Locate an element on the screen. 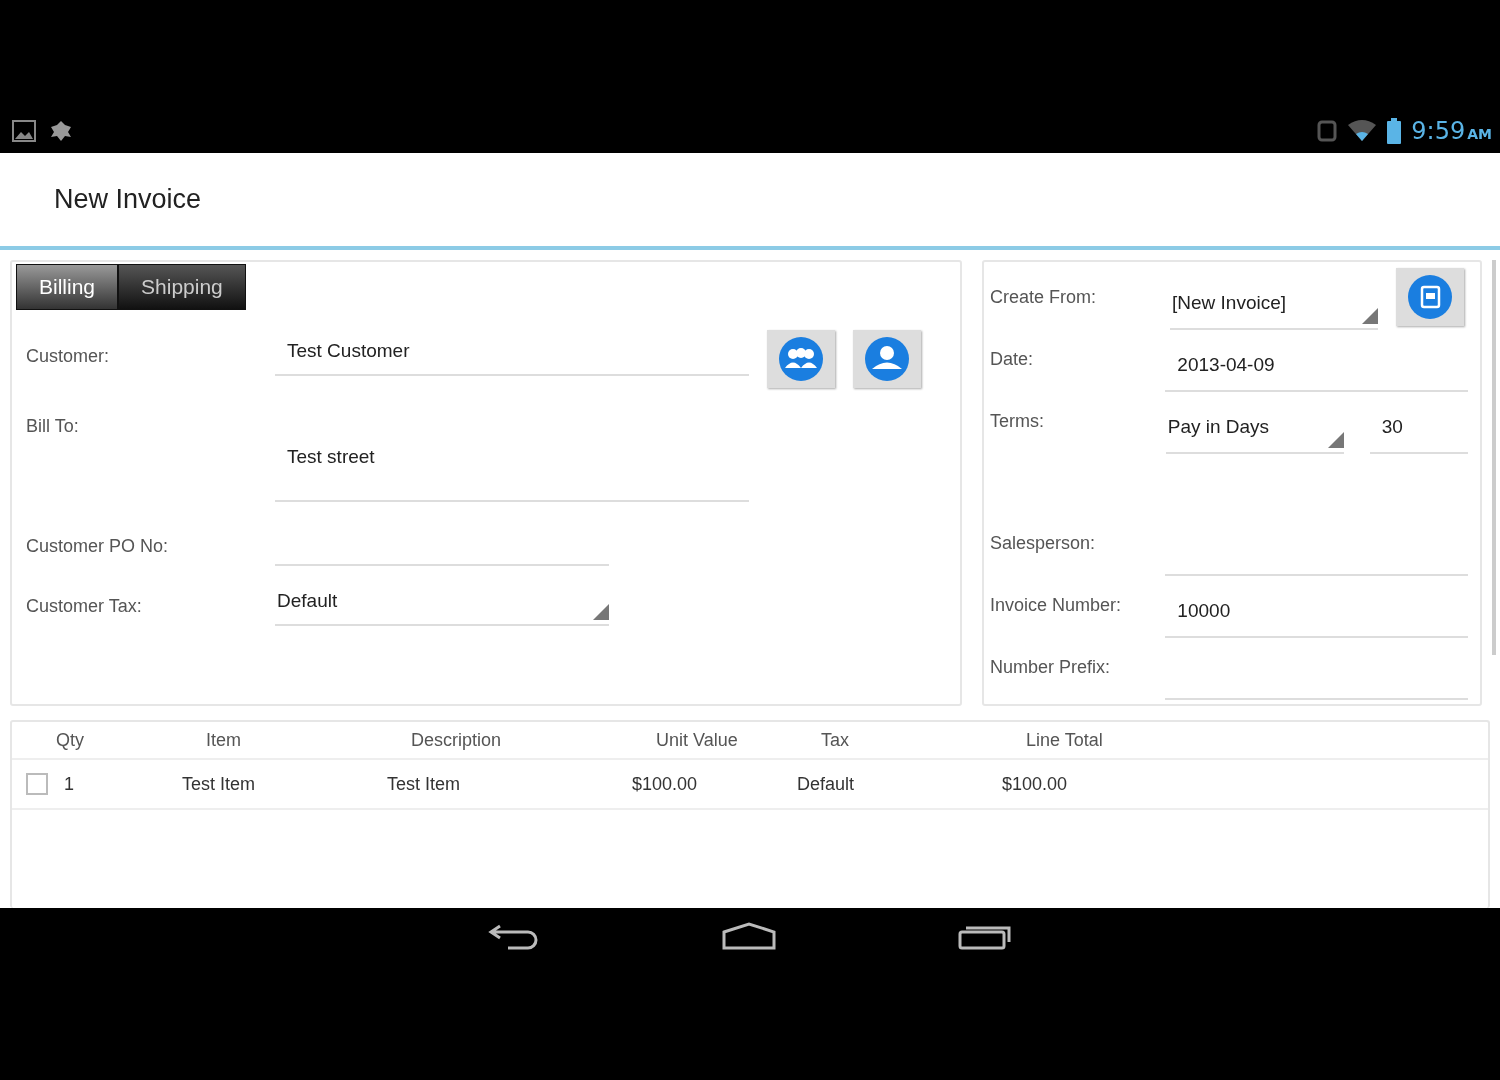 The height and width of the screenshot is (1080, 1500). input-field: 10000 is located at coordinates (1316, 615).